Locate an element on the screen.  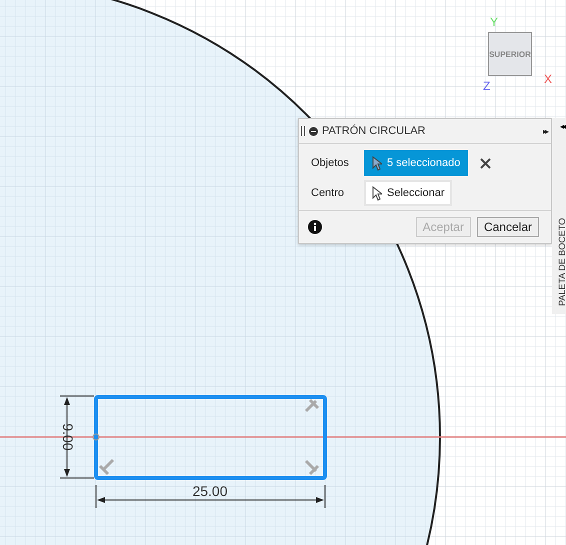
close-icon is located at coordinates (486, 163).